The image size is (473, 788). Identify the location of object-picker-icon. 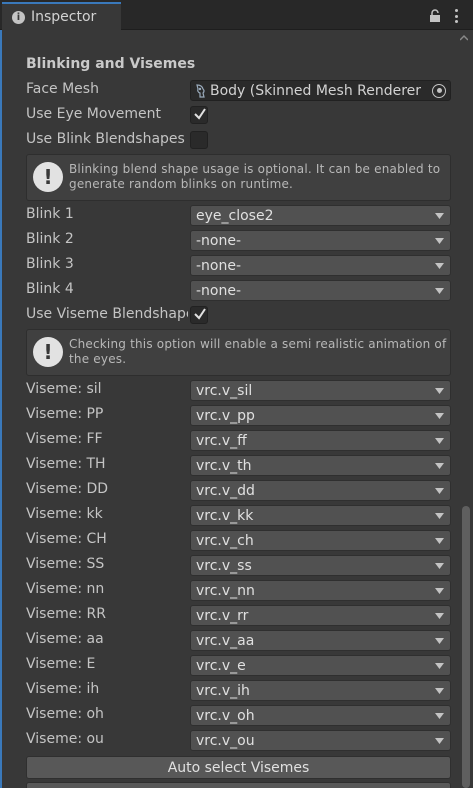
(439, 90).